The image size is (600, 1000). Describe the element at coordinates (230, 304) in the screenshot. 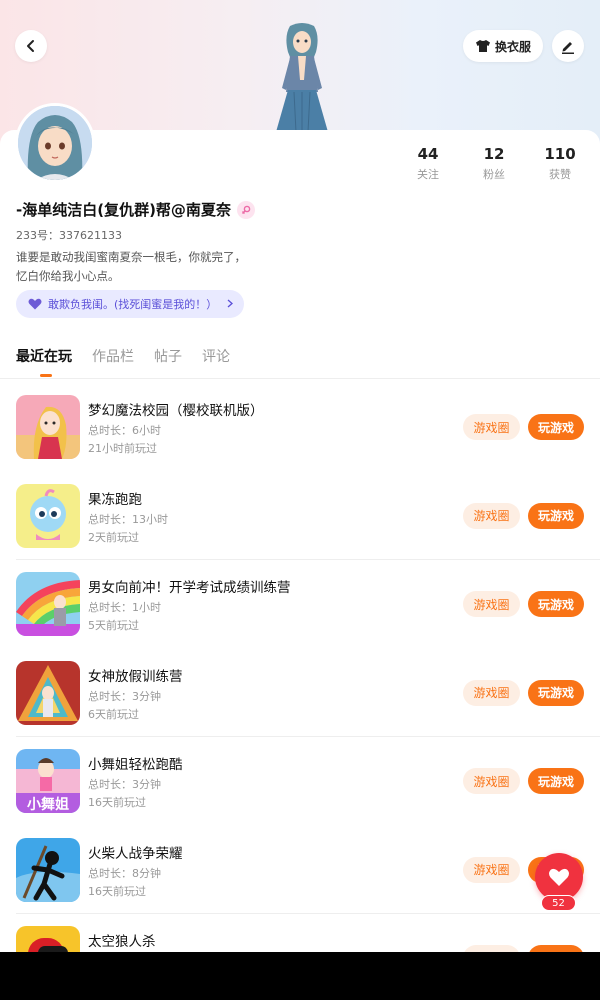

I see `chevron-right-icon` at that location.